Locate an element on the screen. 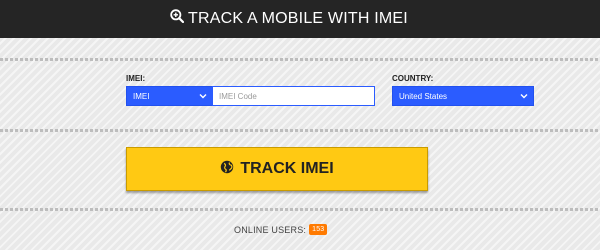  track-imei-label: TRACK IMEI is located at coordinates (287, 168).